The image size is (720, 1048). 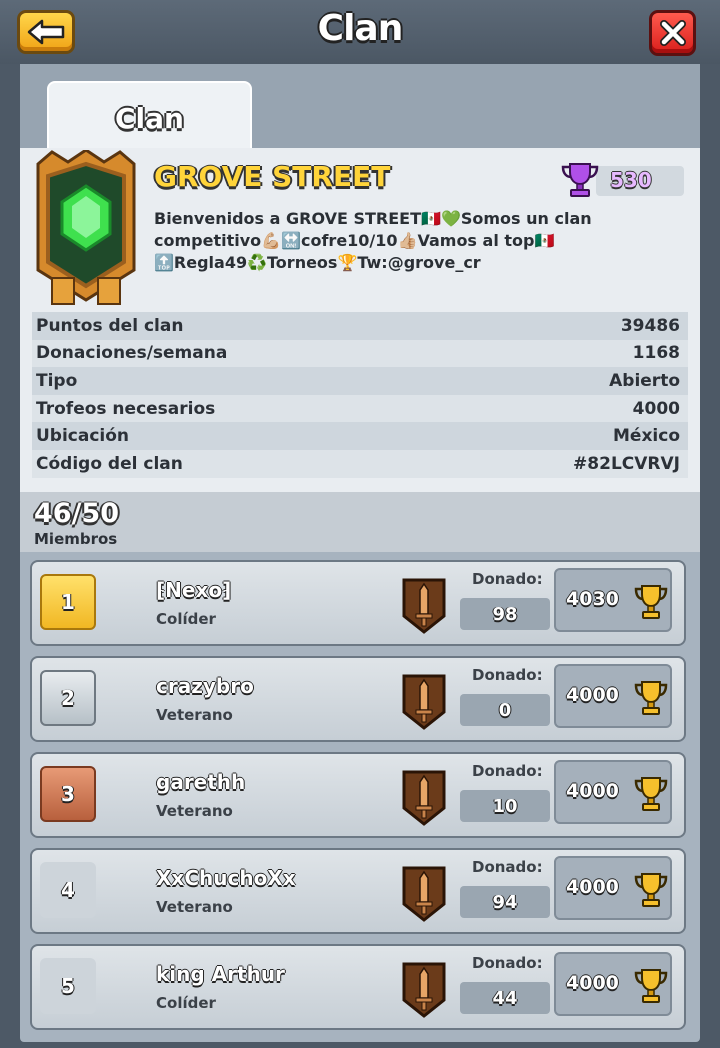 I want to click on rank-badge: 4, so click(x=68, y=890).